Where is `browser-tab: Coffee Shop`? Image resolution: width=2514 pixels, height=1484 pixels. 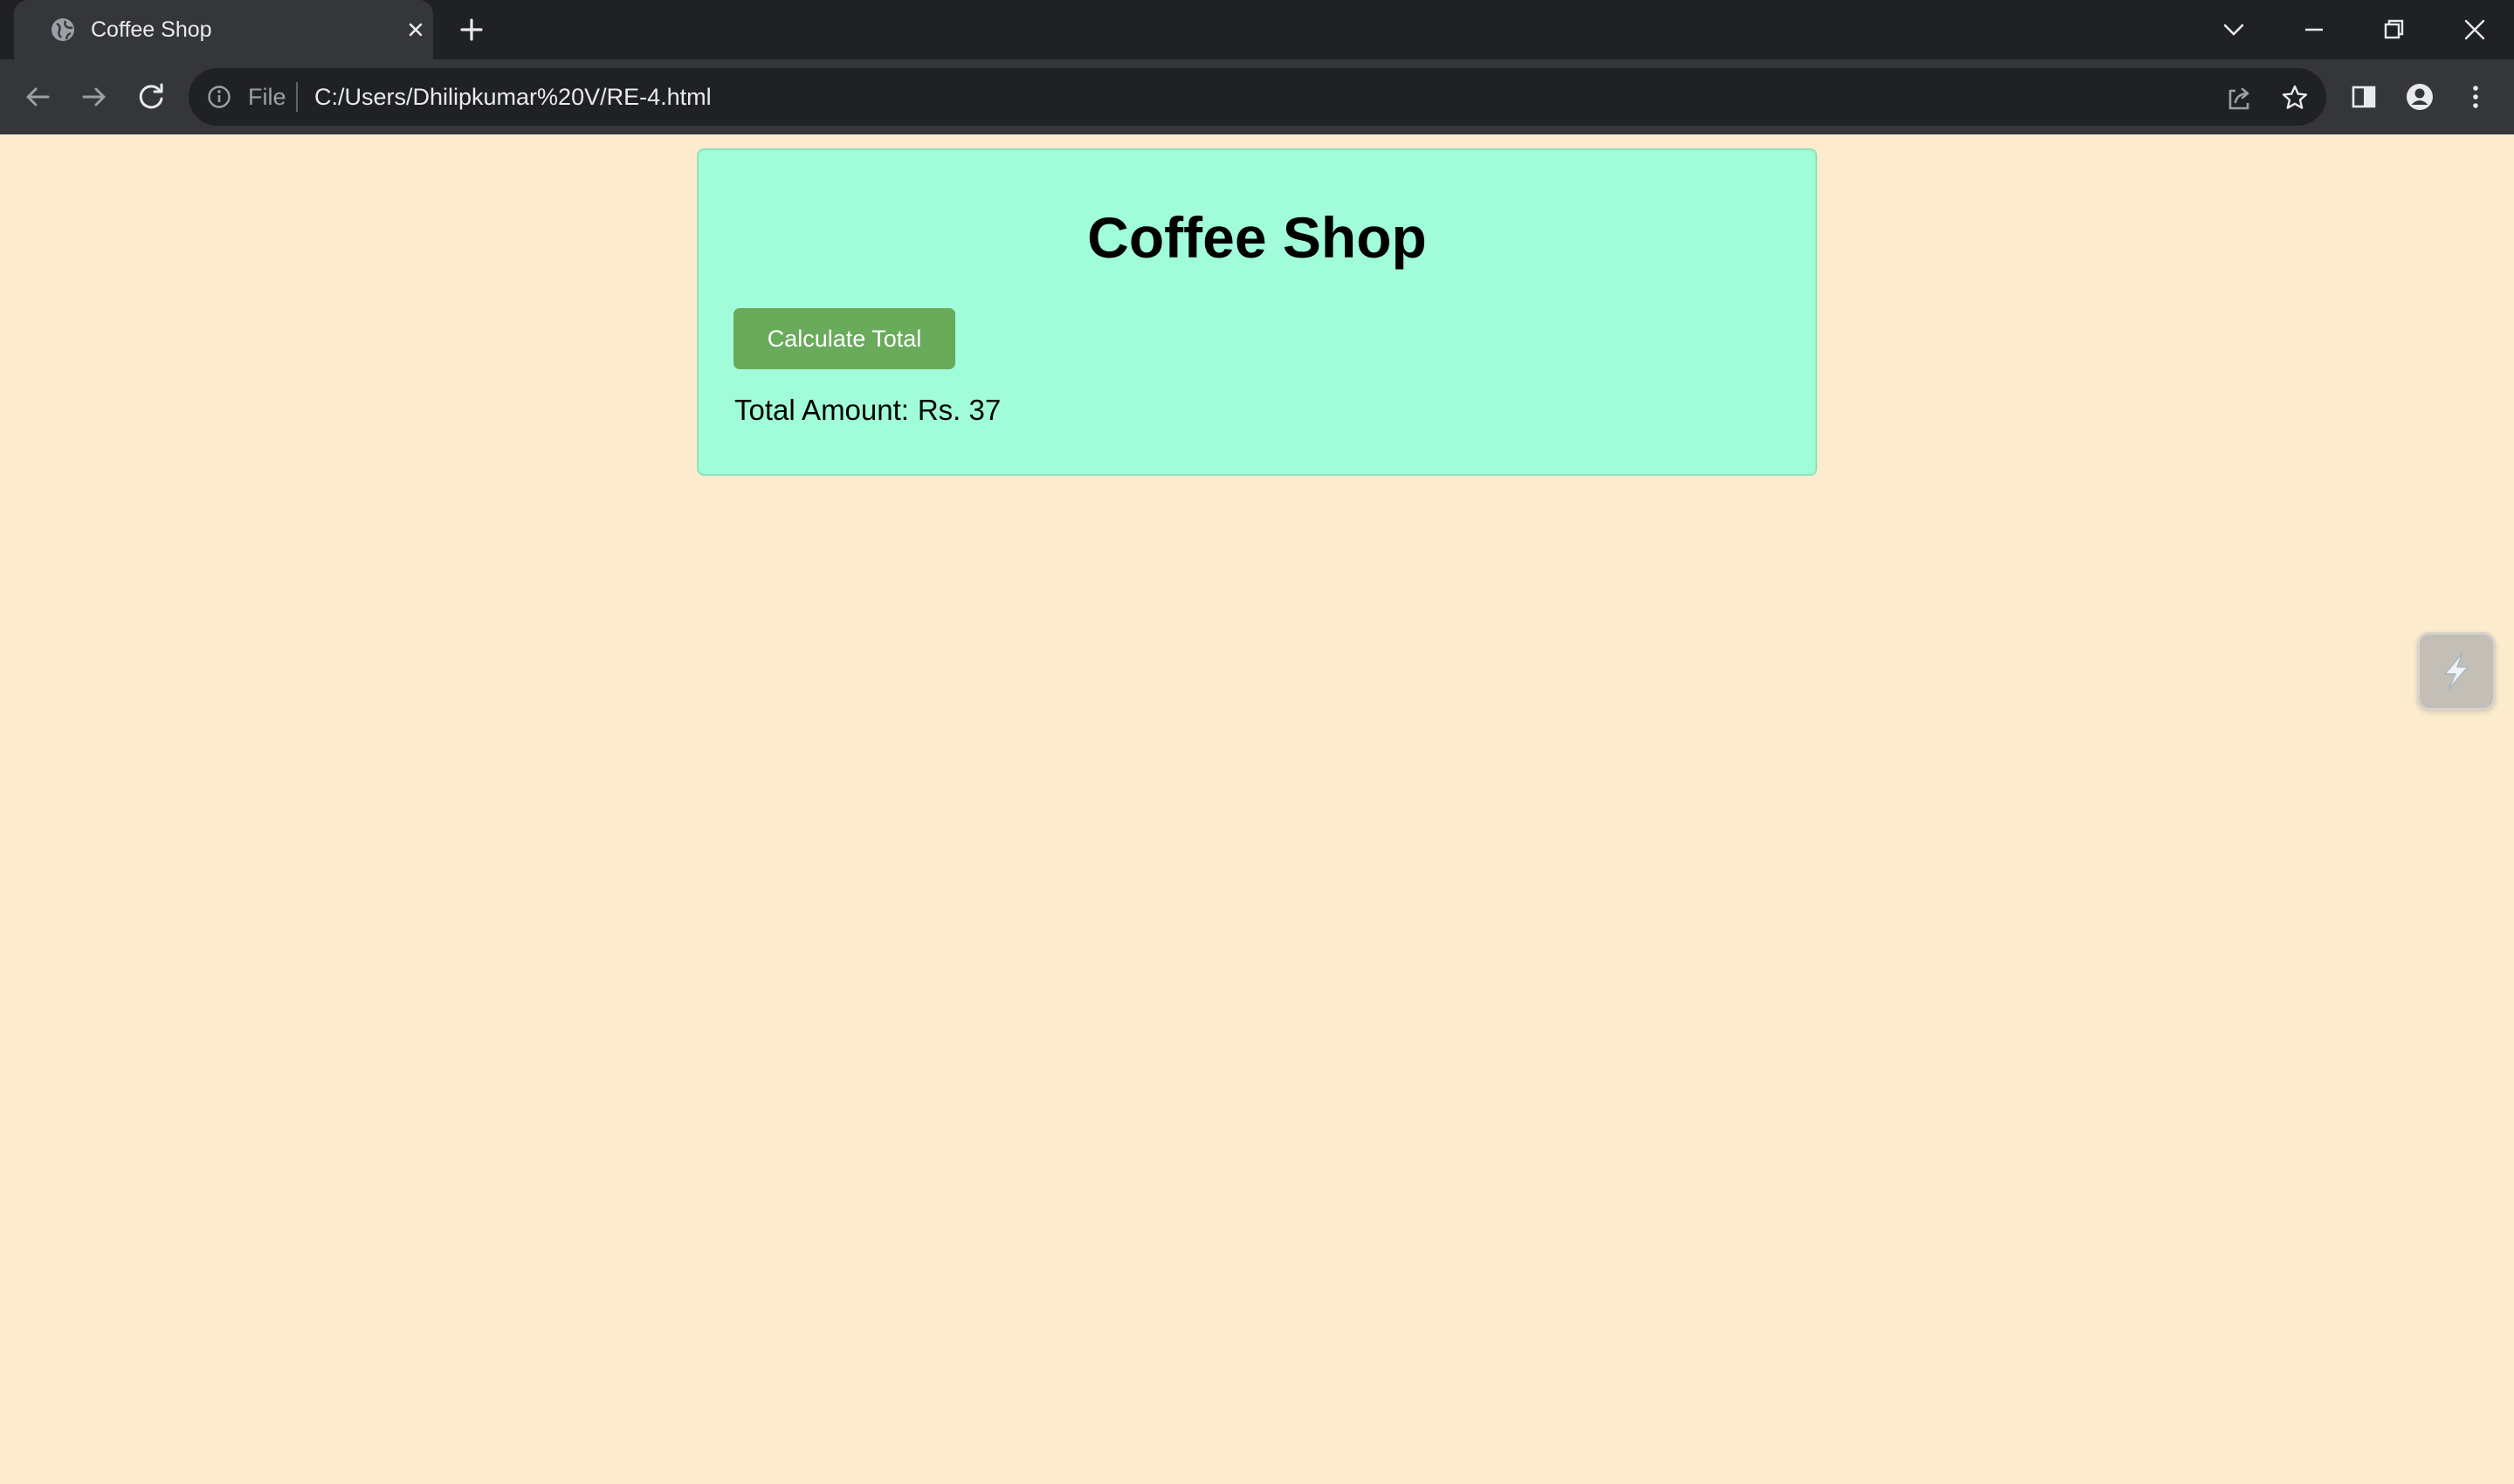 browser-tab: Coffee Shop is located at coordinates (223, 30).